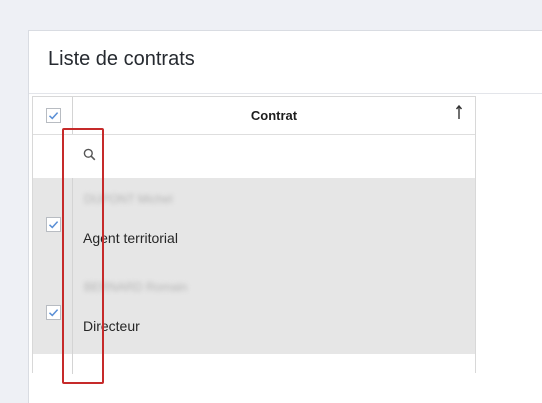 The height and width of the screenshot is (403, 542). Describe the element at coordinates (111, 326) in the screenshot. I see `contract-cell: Directeur` at that location.